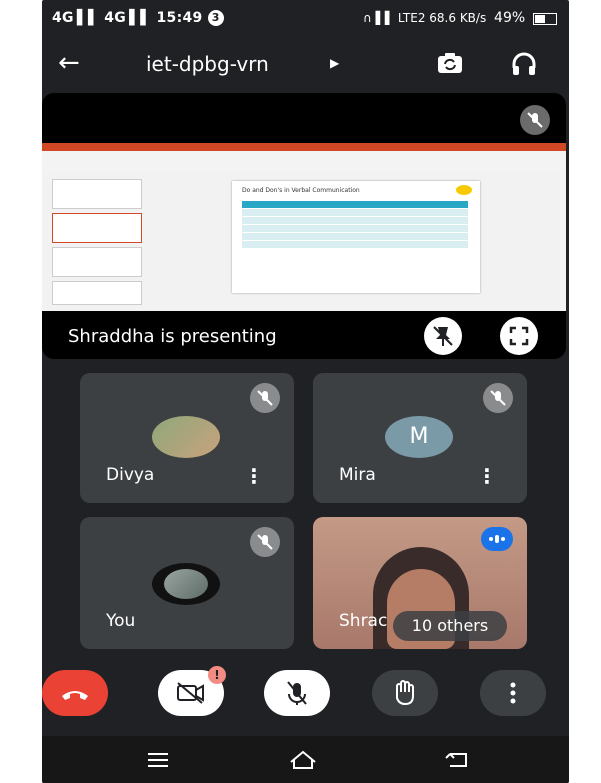 The width and height of the screenshot is (601, 783). I want to click on app-ribbon-tools, so click(304, 162).